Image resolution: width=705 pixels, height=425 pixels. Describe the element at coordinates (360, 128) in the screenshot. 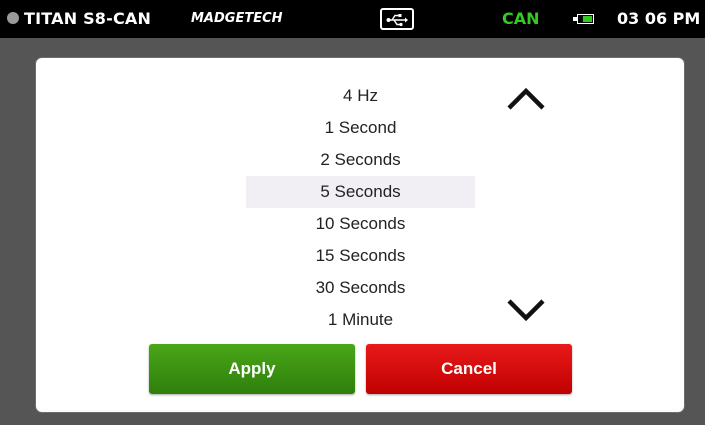

I see `interval-option: 1 Second` at that location.